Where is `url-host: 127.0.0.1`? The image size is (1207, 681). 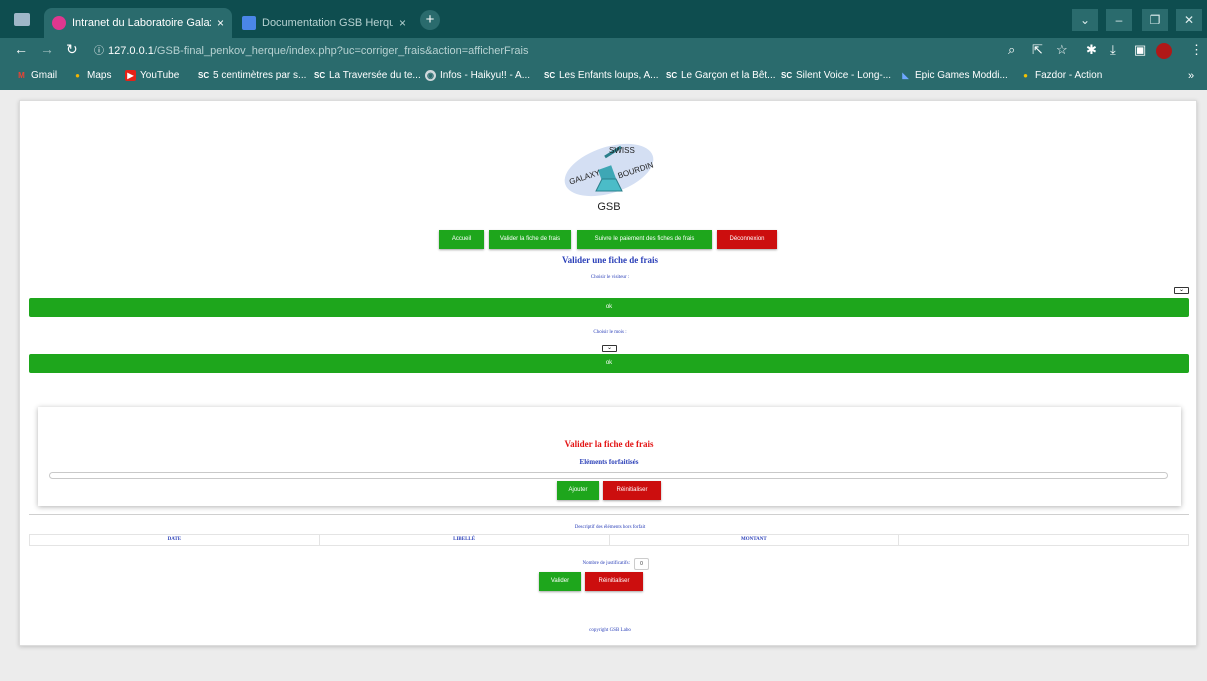
url-host: 127.0.0.1 is located at coordinates (131, 51).